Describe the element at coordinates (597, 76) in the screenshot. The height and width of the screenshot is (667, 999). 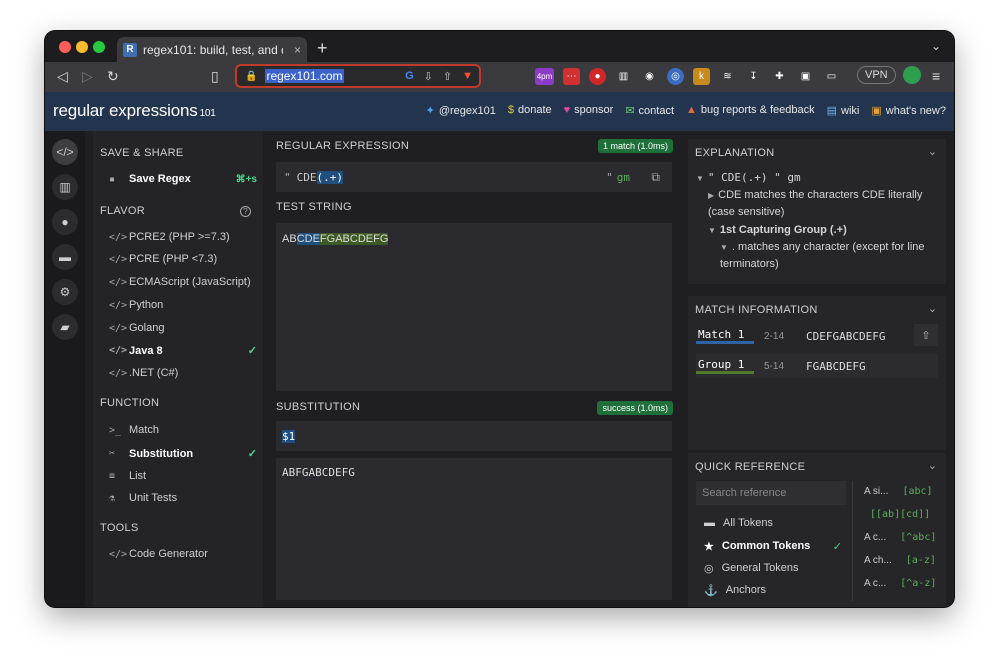
I see `ext-shield-icon: ●` at that location.